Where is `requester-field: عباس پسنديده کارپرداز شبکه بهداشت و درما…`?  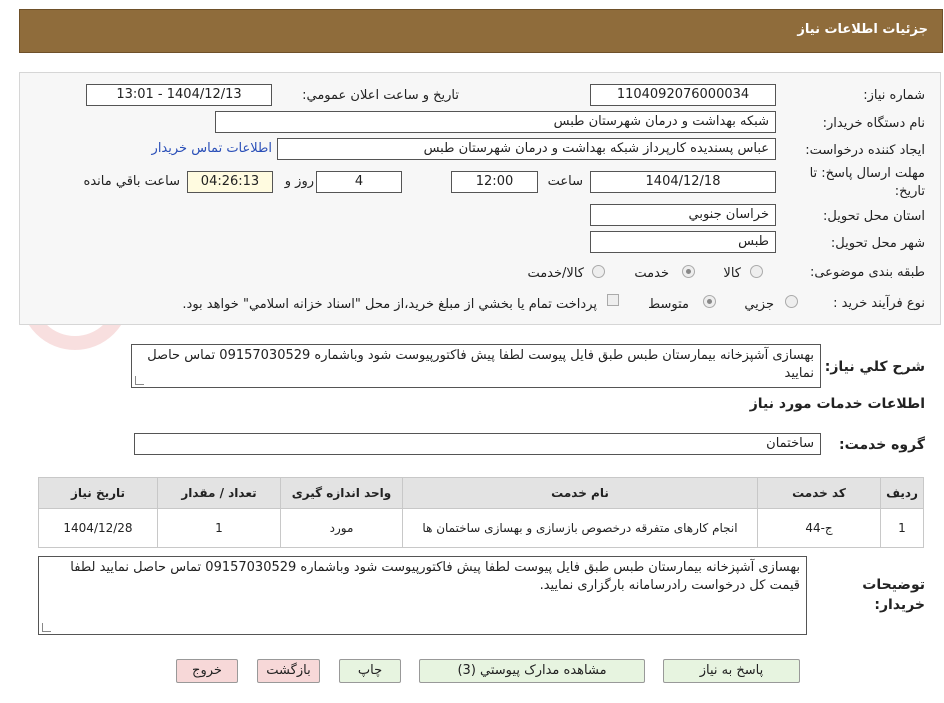 requester-field: عباس پسنديده کارپرداز شبکه بهداشت و درما… is located at coordinates (526, 149).